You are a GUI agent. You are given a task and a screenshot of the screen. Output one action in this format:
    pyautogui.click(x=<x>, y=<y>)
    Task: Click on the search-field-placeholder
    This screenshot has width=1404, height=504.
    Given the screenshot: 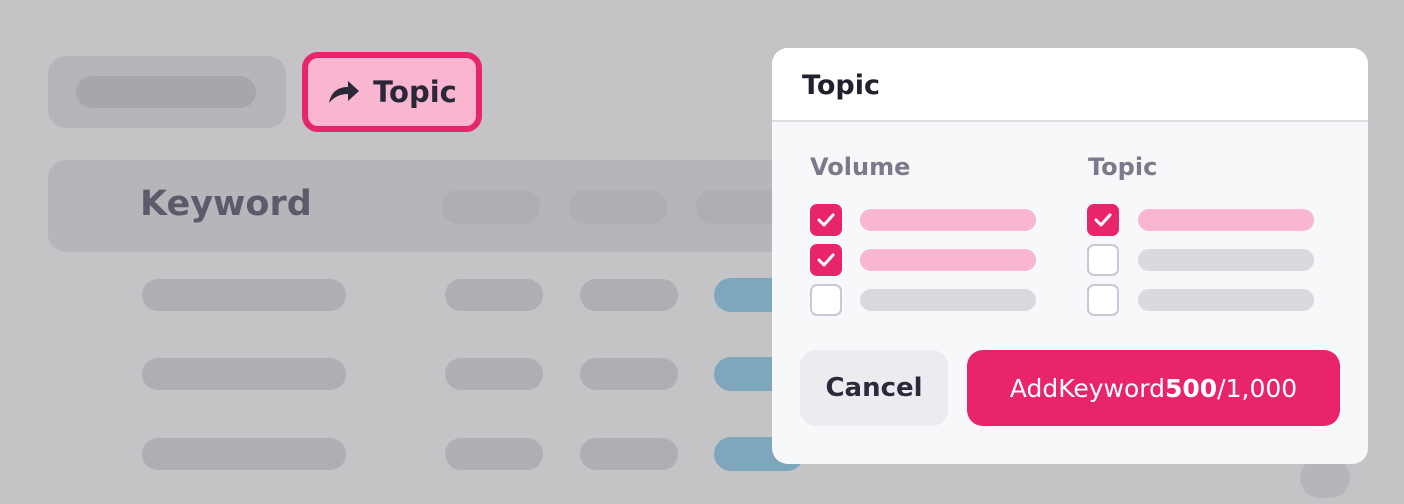 What is the action you would take?
    pyautogui.click(x=167, y=92)
    